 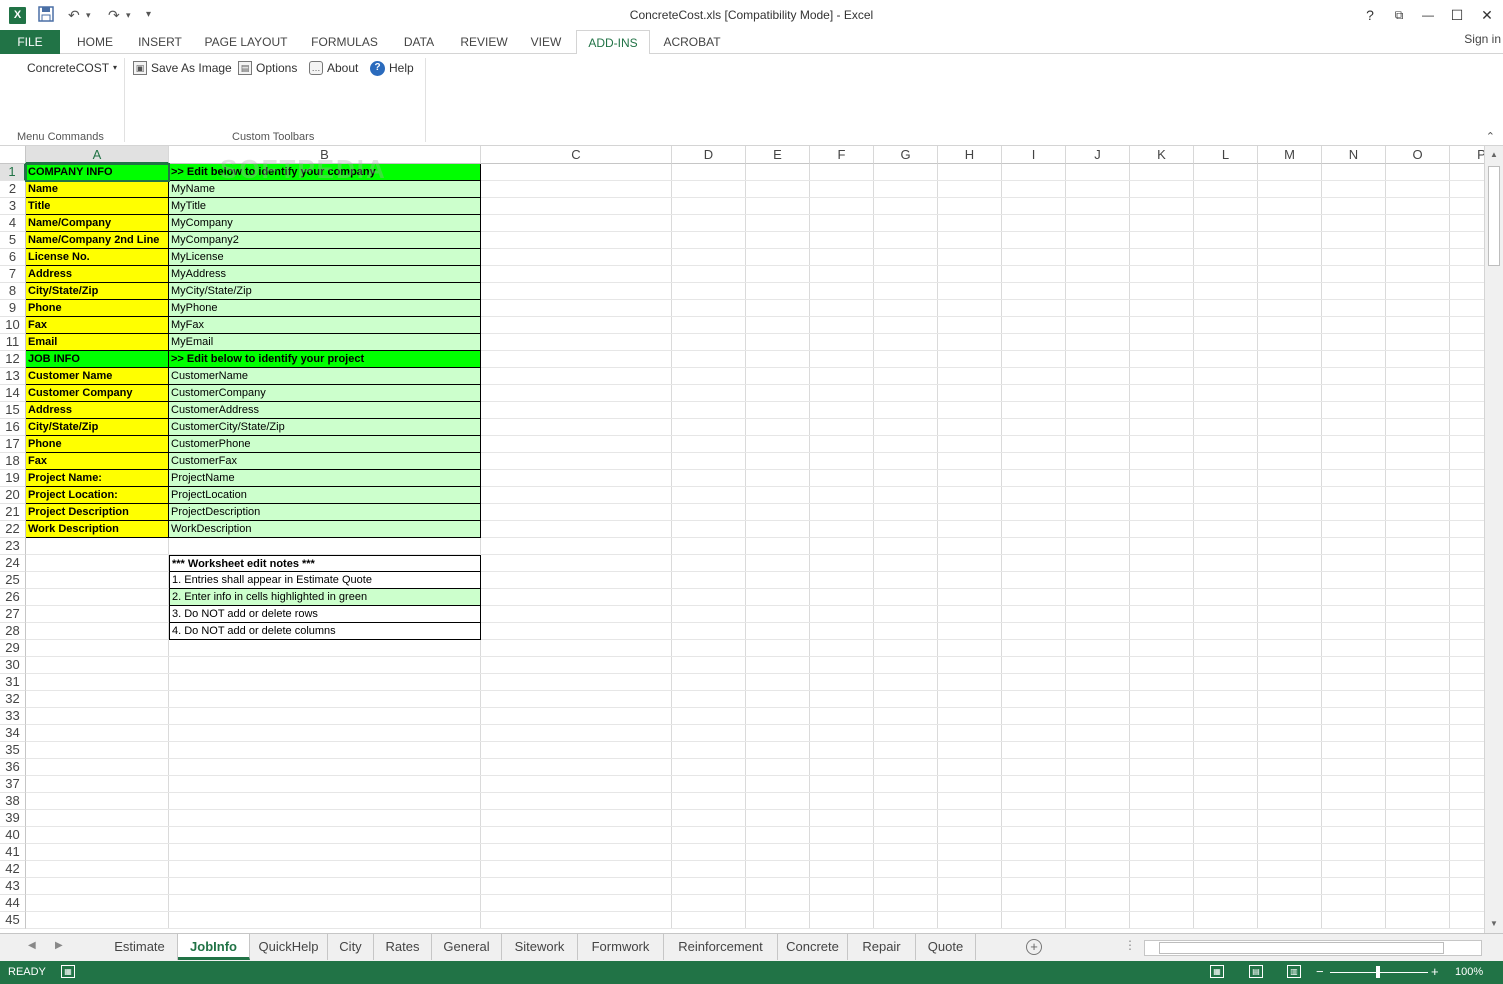 What do you see at coordinates (1469, 972) in the screenshot?
I see `zoom-level: 100%` at bounding box center [1469, 972].